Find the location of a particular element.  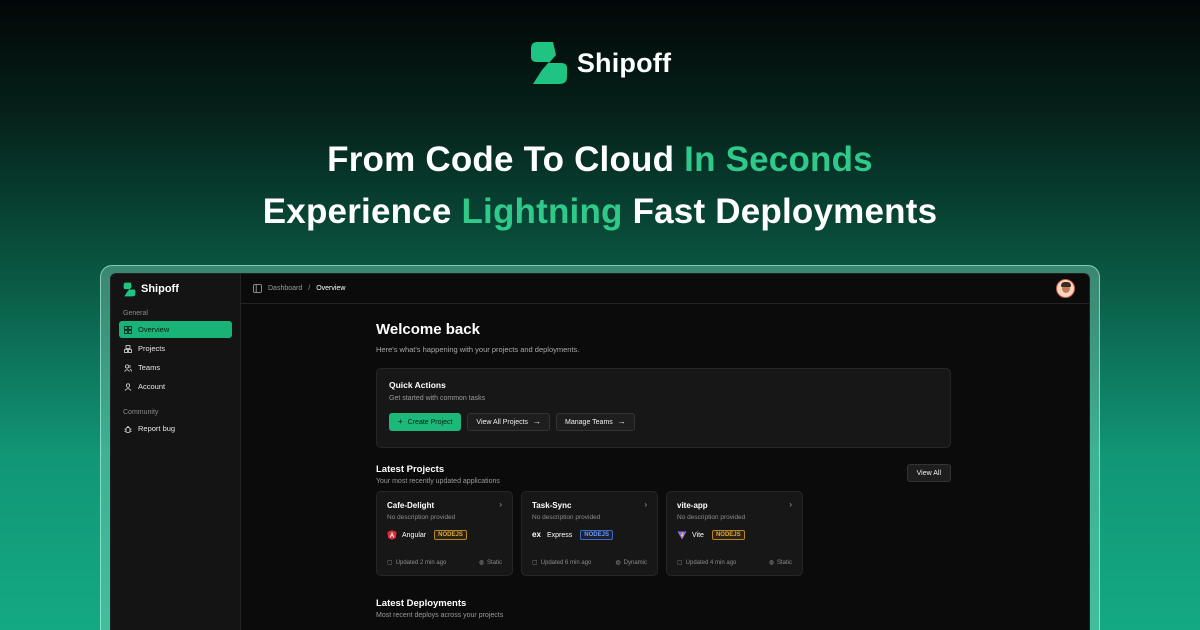

brand-header: Shipoff is located at coordinates (600, 63).